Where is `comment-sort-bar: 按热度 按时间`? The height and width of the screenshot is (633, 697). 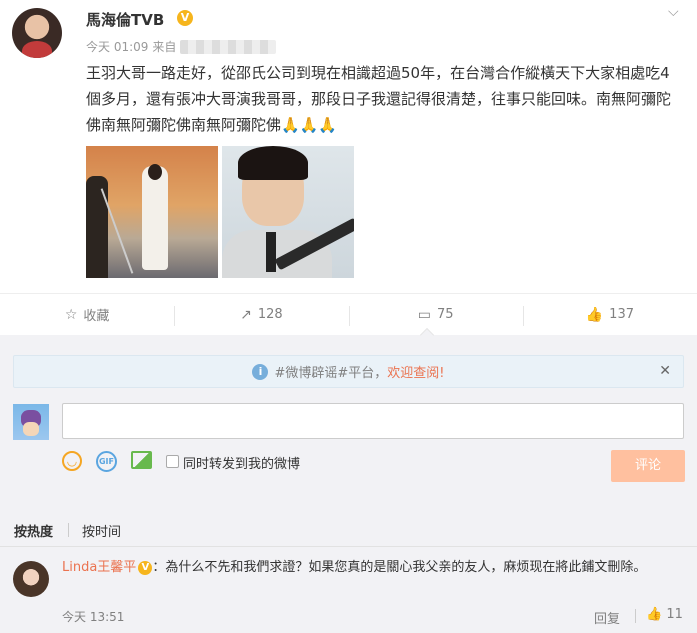 comment-sort-bar: 按热度 按时间 is located at coordinates (348, 529).